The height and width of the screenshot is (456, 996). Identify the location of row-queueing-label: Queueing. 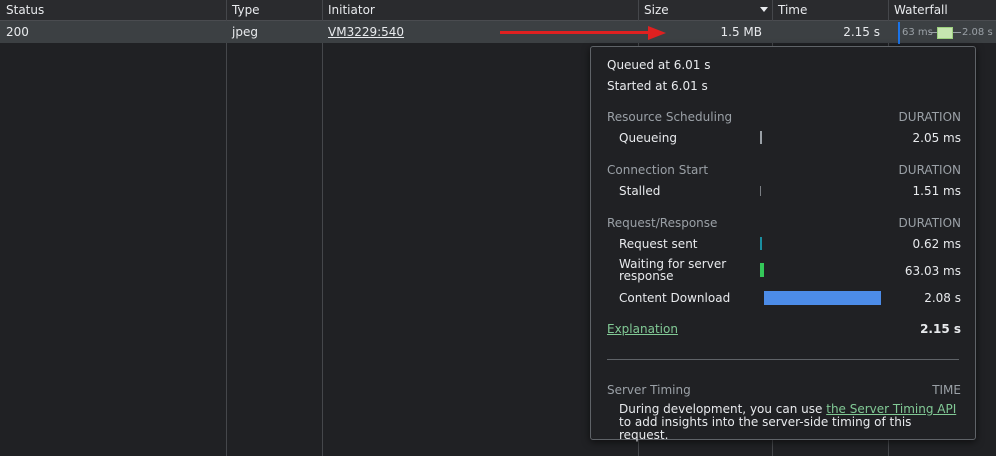
(648, 138).